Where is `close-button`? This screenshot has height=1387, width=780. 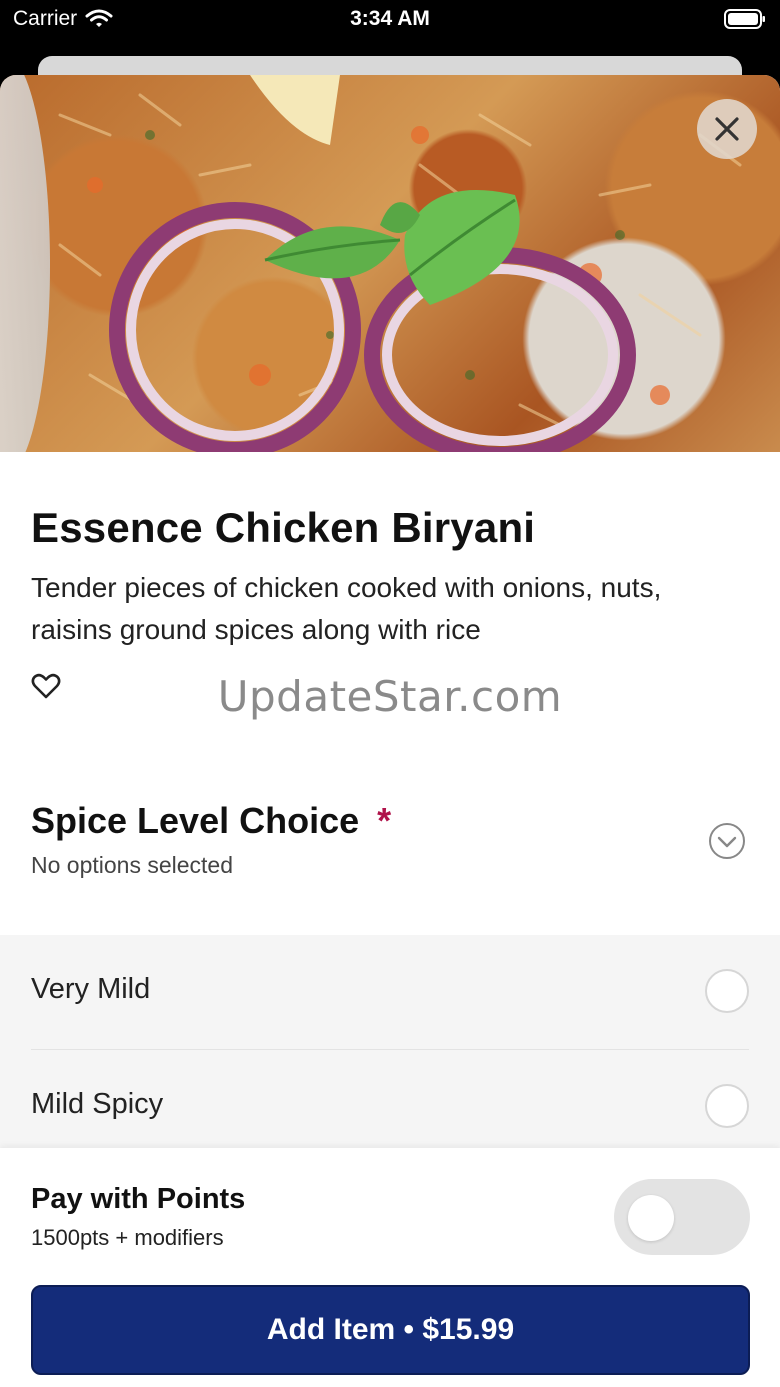
close-button is located at coordinates (727, 129).